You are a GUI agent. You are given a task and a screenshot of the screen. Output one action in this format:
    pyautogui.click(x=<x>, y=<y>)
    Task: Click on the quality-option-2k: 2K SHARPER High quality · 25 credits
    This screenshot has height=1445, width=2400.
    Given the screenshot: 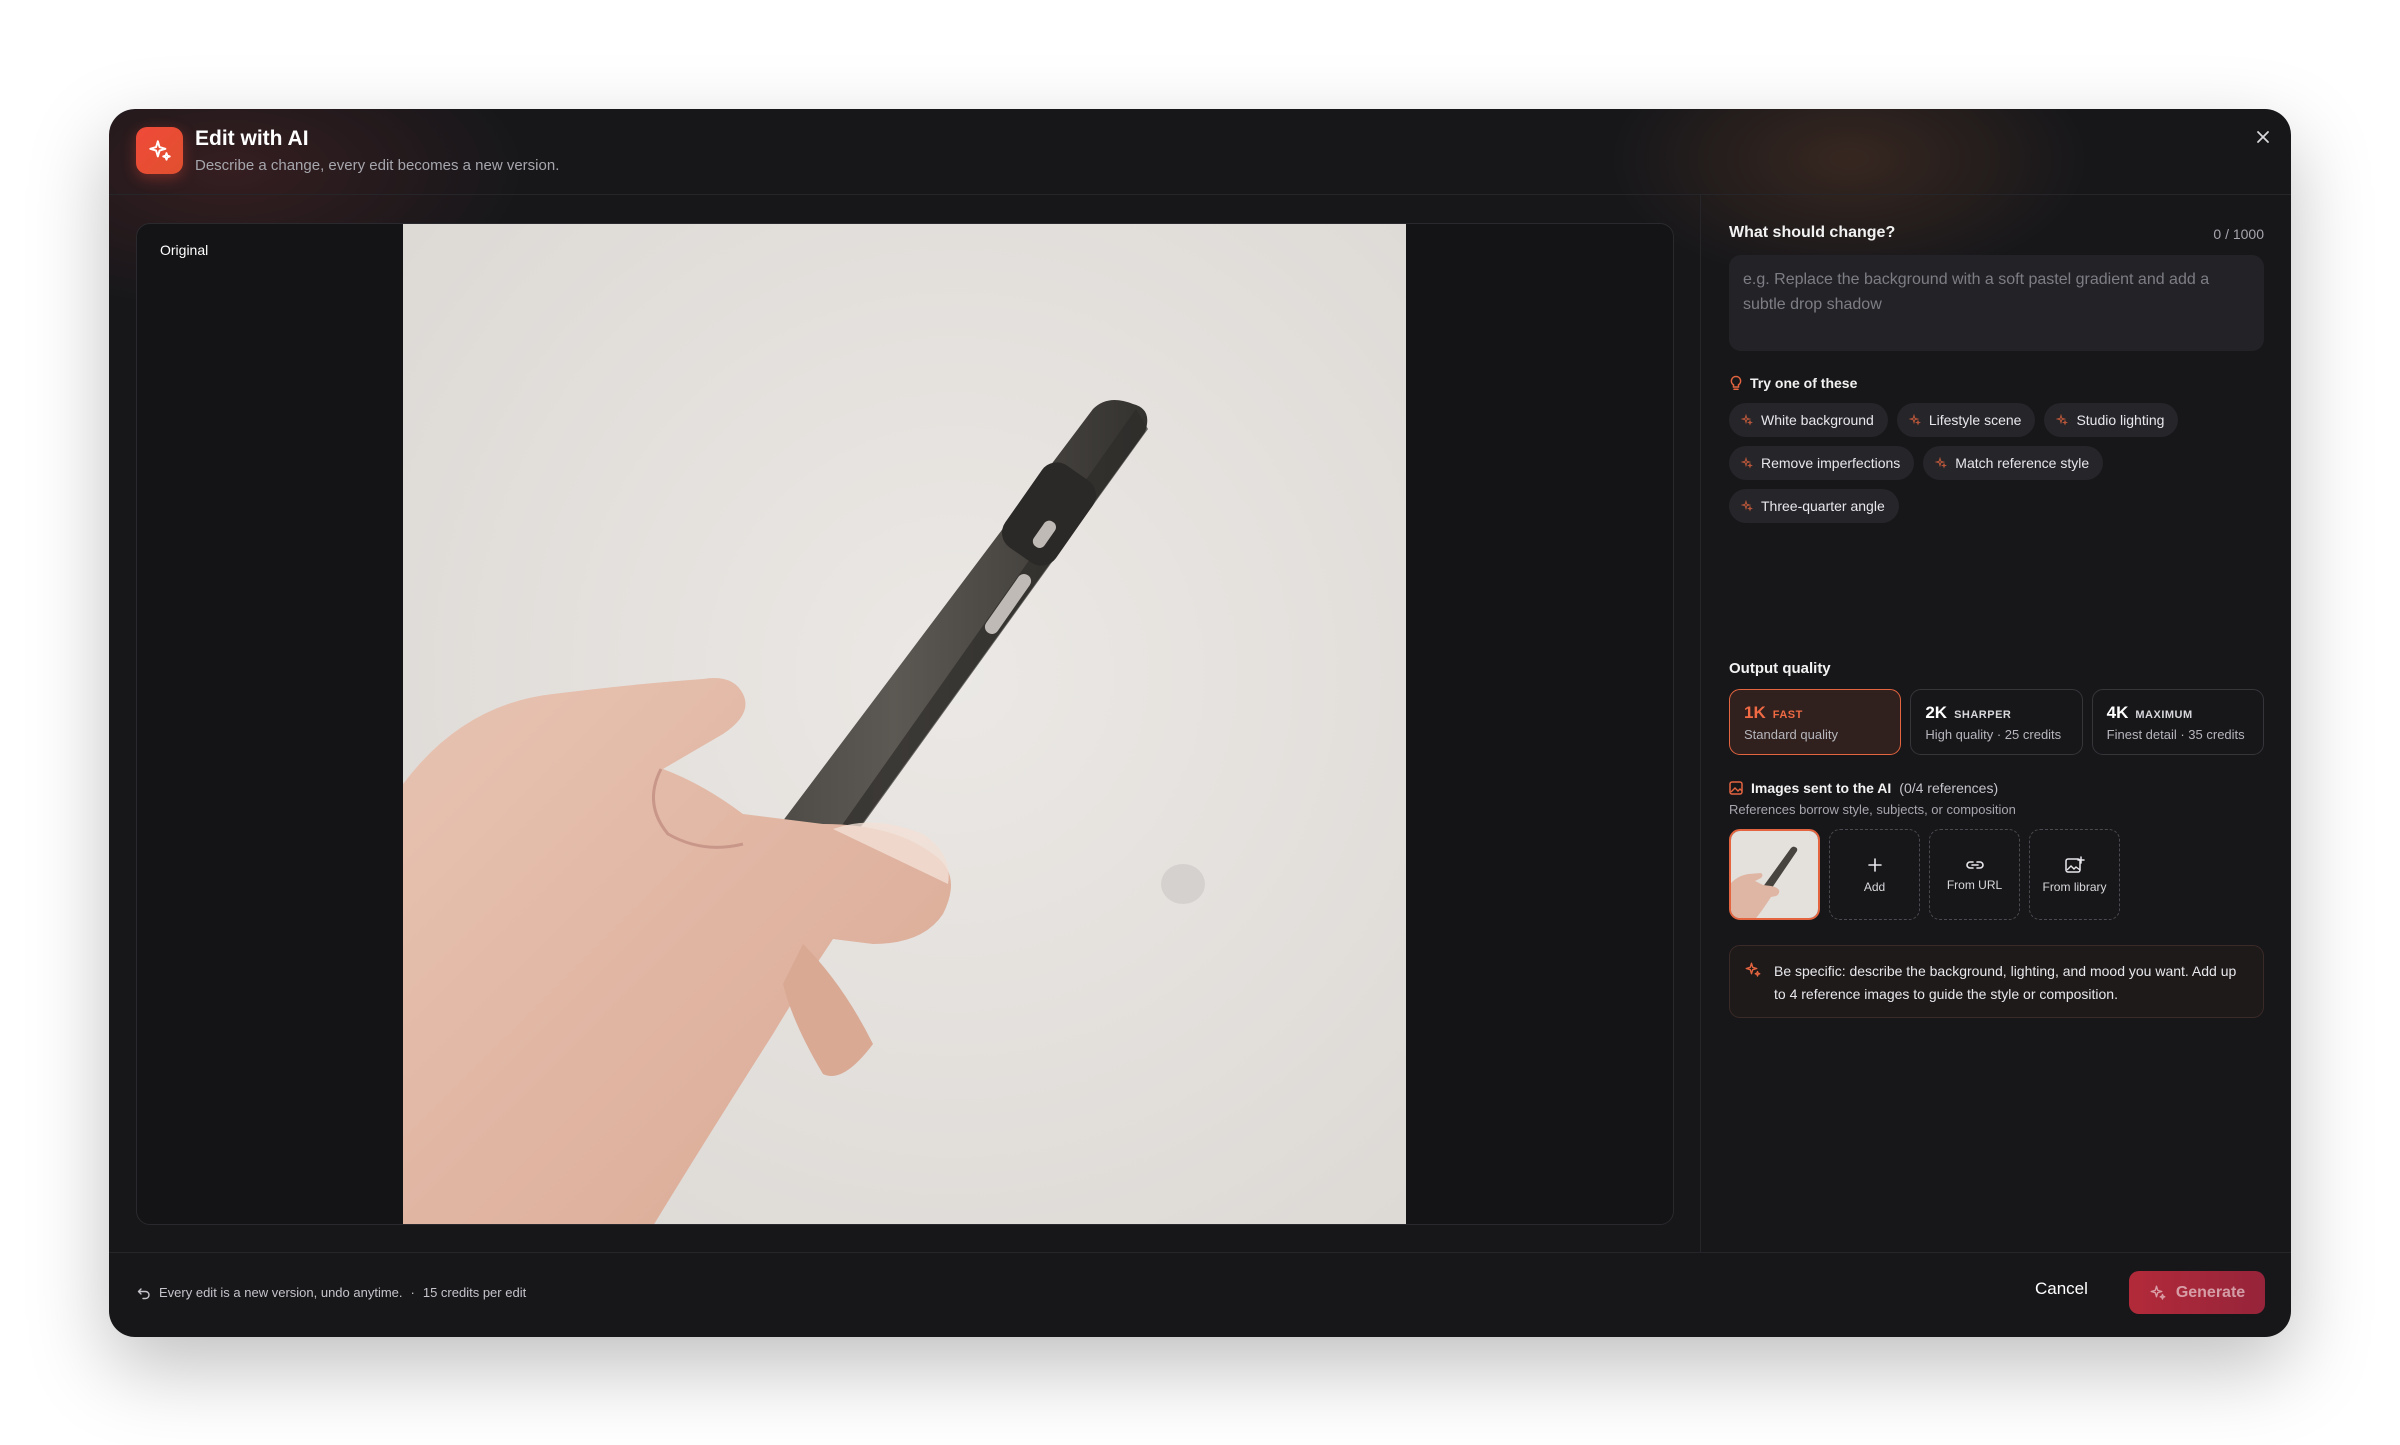 What is the action you would take?
    pyautogui.click(x=1996, y=722)
    